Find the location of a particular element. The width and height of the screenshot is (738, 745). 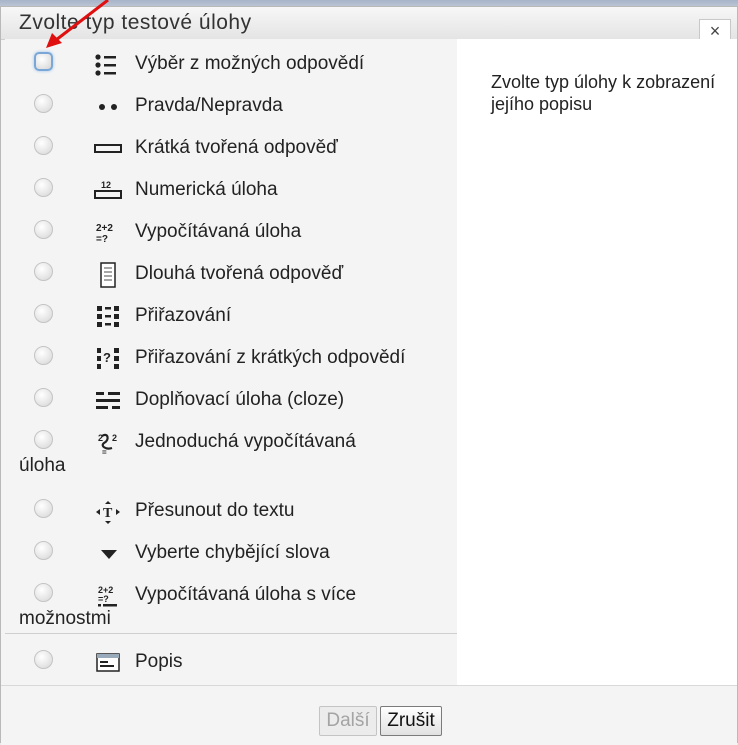

option-label: Vypočítávaná úloha s více is located at coordinates (246, 594).